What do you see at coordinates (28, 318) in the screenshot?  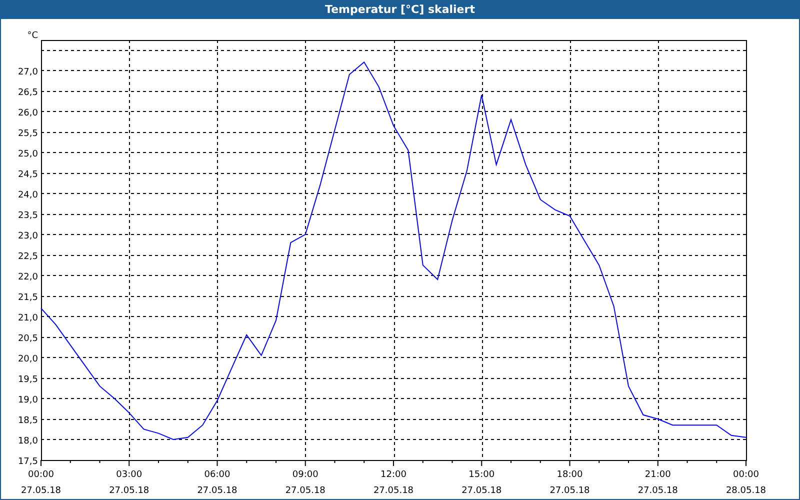 I see `y-tick-label: 21,0` at bounding box center [28, 318].